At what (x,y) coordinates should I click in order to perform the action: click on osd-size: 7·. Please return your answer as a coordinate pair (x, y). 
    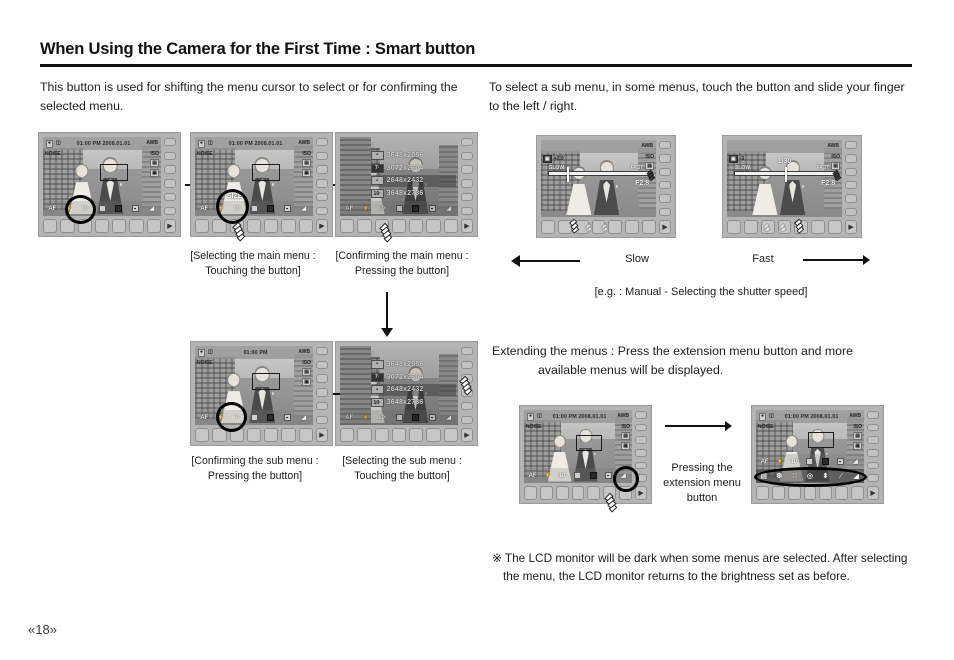
    Looking at the image, I should click on (237, 418).